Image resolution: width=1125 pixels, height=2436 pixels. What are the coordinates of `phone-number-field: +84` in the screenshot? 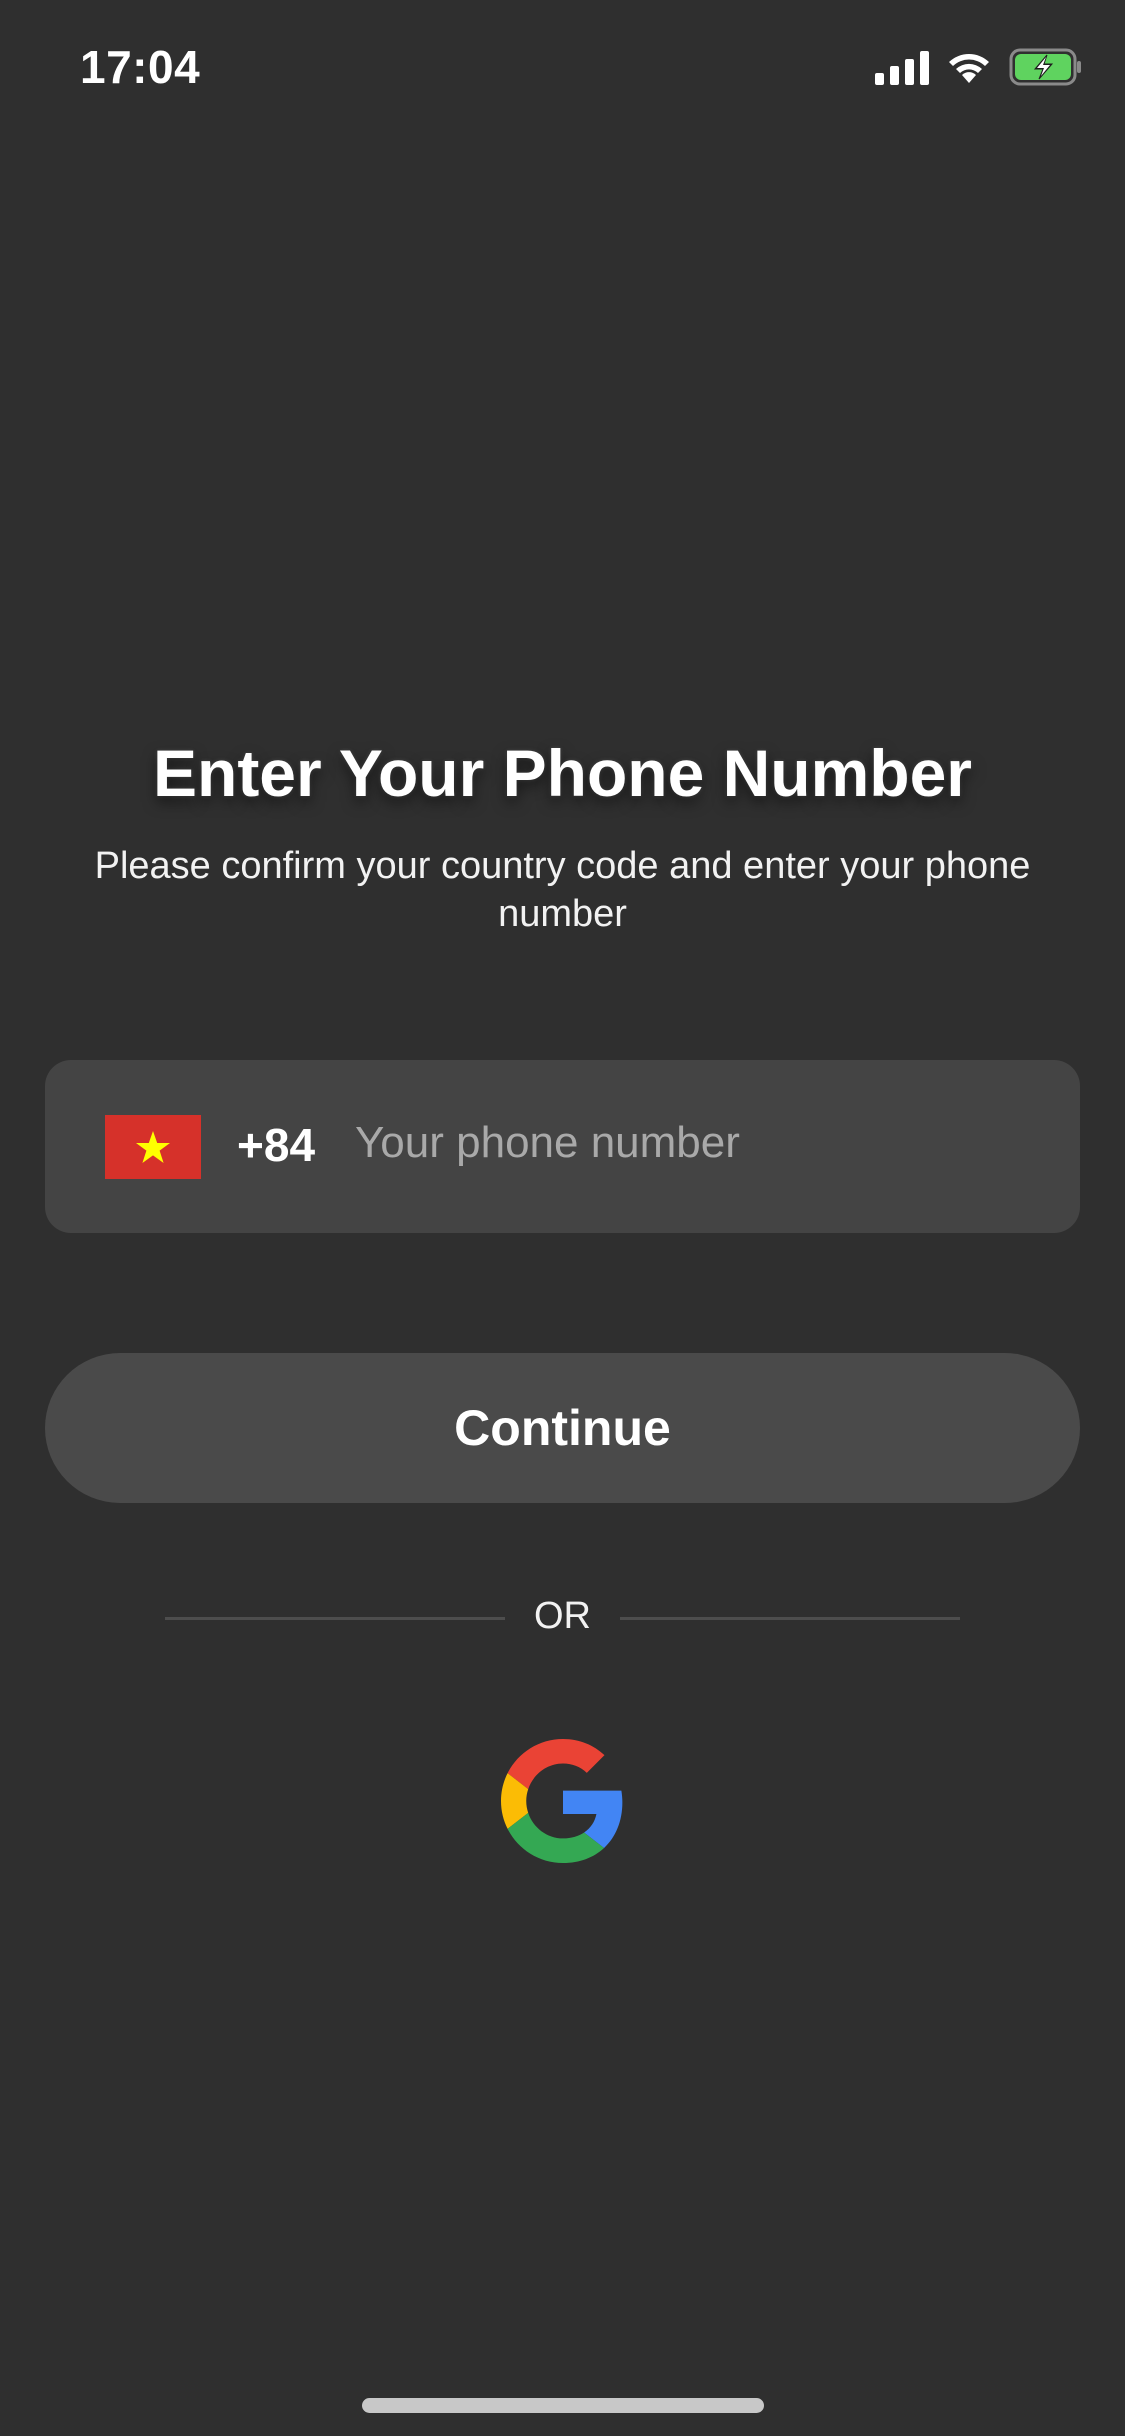 It's located at (562, 1146).